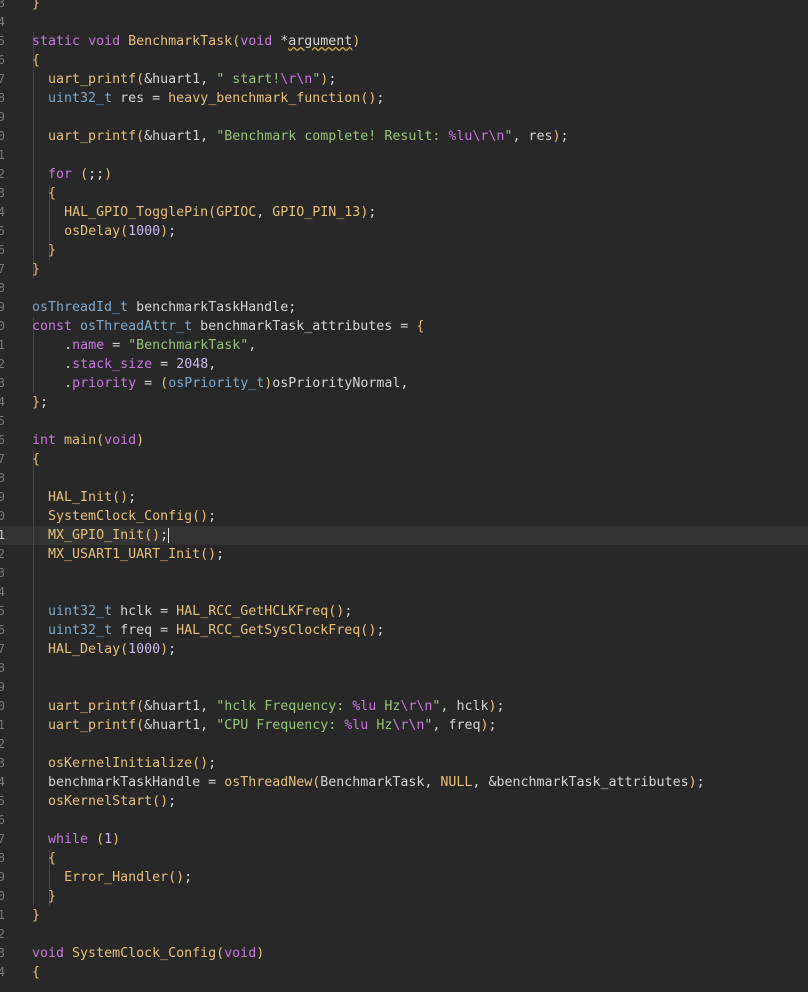  I want to click on code-text: Error_Handler();, so click(112, 877).